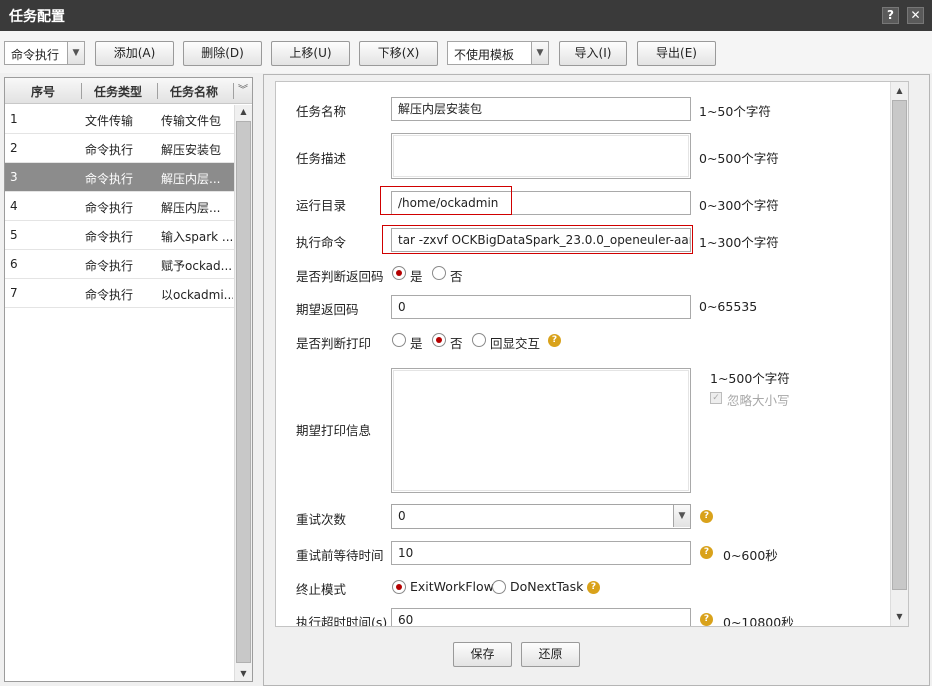 Image resolution: width=932 pixels, height=686 pixels. What do you see at coordinates (728, 306) in the screenshot?
I see `expected-return-hint: 0~65535` at bounding box center [728, 306].